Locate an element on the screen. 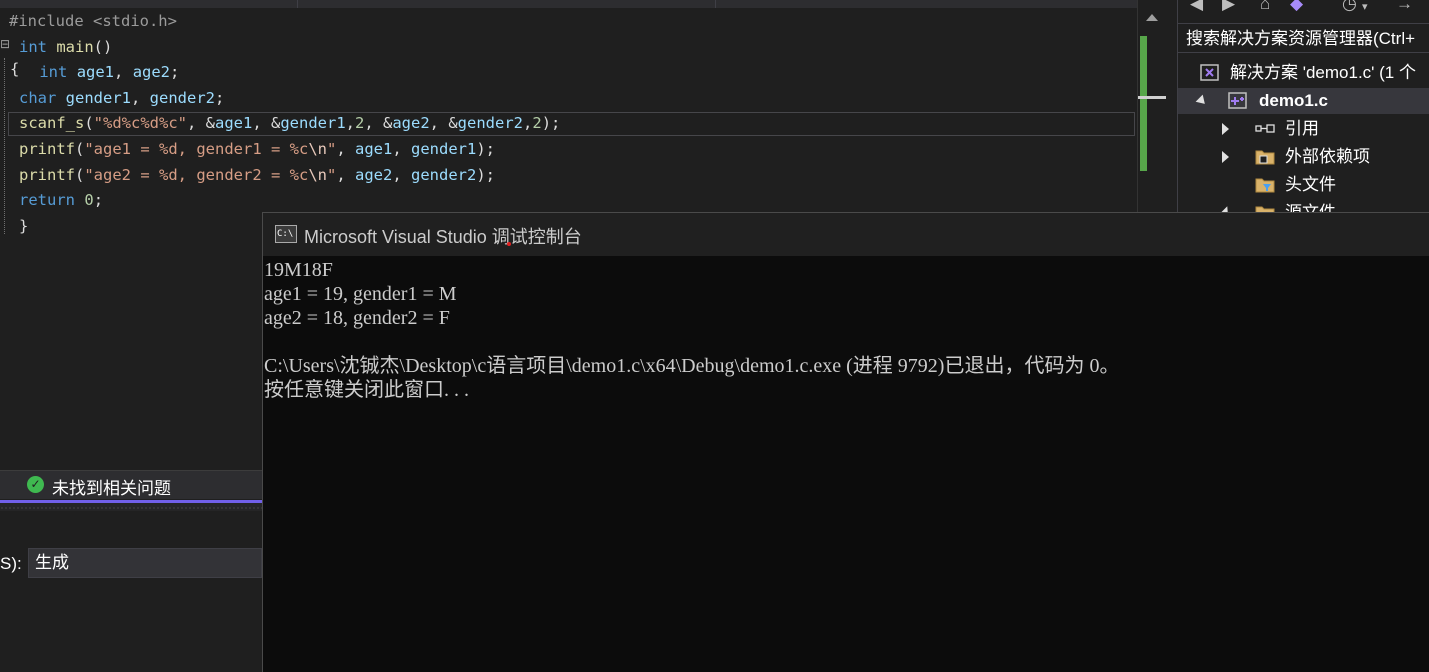  cursor-dot is located at coordinates (509, 244).